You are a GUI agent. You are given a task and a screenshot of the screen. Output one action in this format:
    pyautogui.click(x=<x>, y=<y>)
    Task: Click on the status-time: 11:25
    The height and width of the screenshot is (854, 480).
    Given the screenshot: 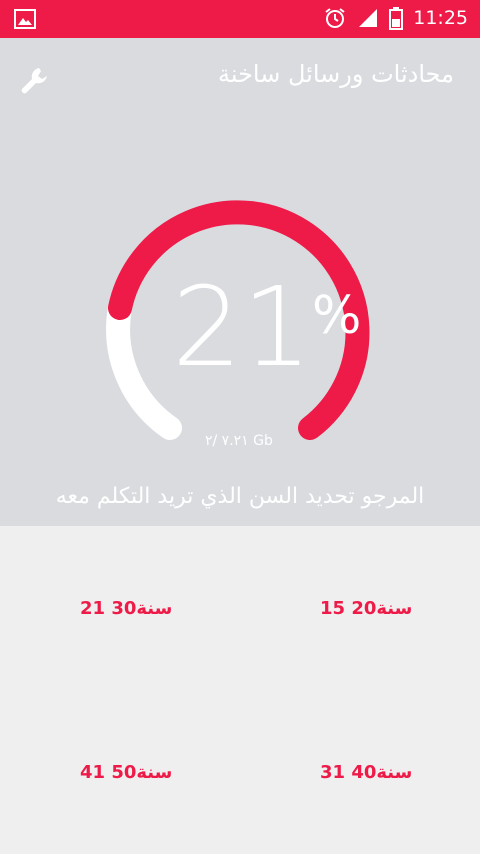 What is the action you would take?
    pyautogui.click(x=440, y=18)
    